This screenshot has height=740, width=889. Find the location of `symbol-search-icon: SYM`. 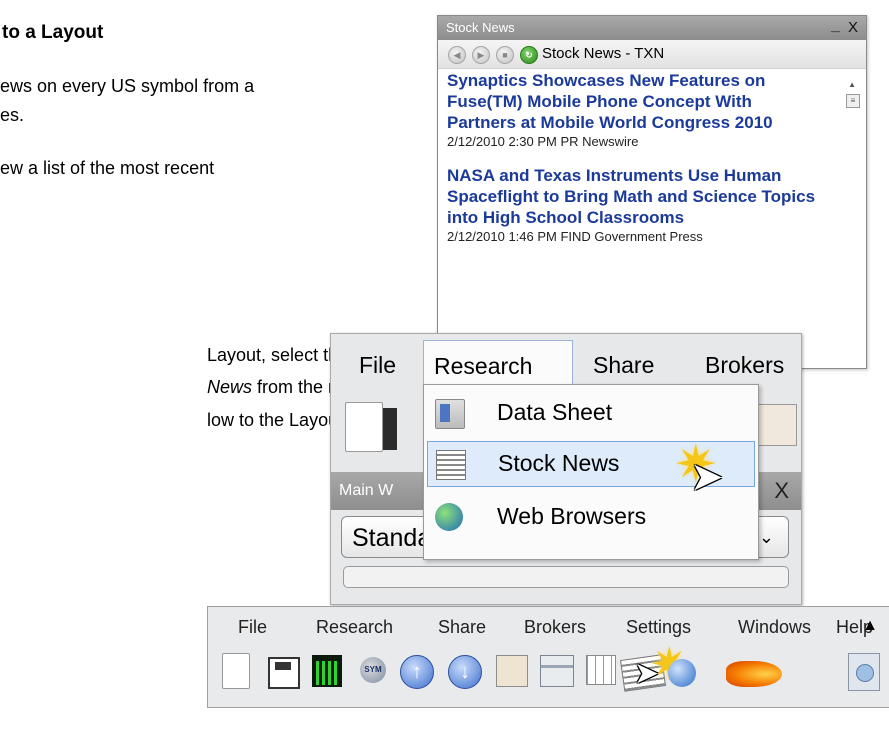

symbol-search-icon: SYM is located at coordinates (373, 670).